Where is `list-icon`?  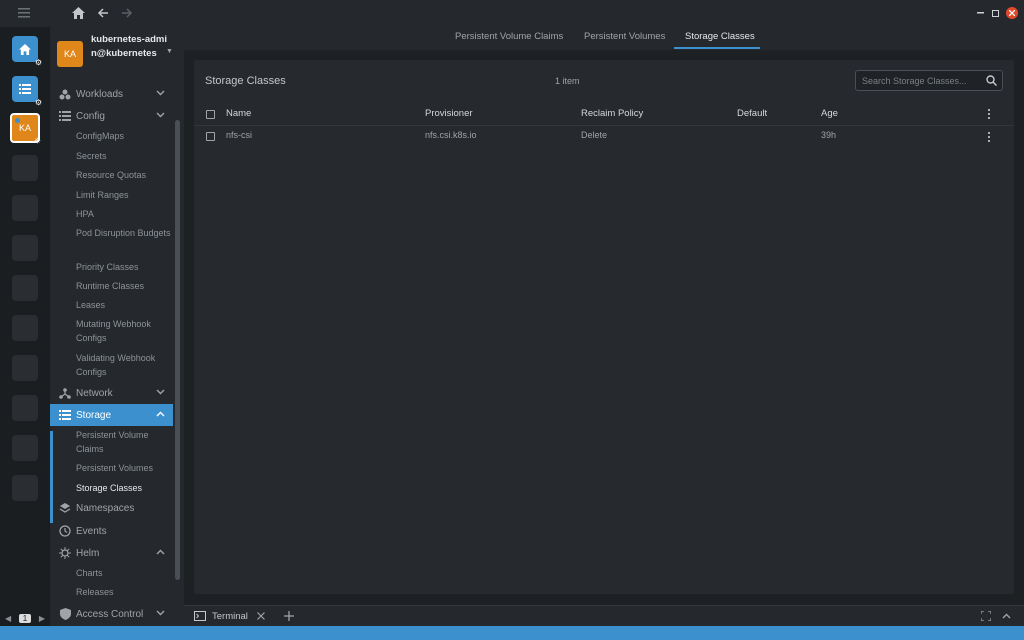 list-icon is located at coordinates (65, 116).